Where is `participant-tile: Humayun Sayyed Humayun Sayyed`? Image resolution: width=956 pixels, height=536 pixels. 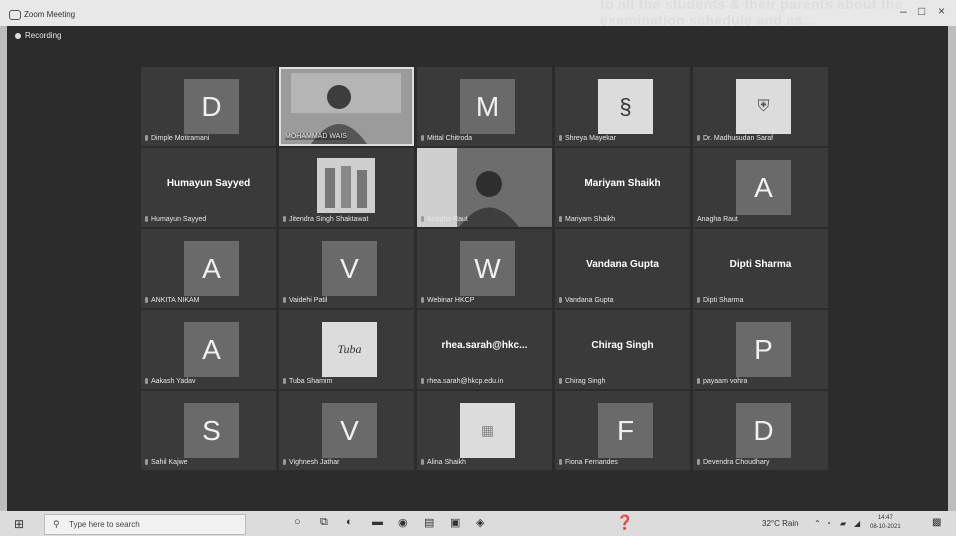 participant-tile: Humayun Sayyed Humayun Sayyed is located at coordinates (208, 187).